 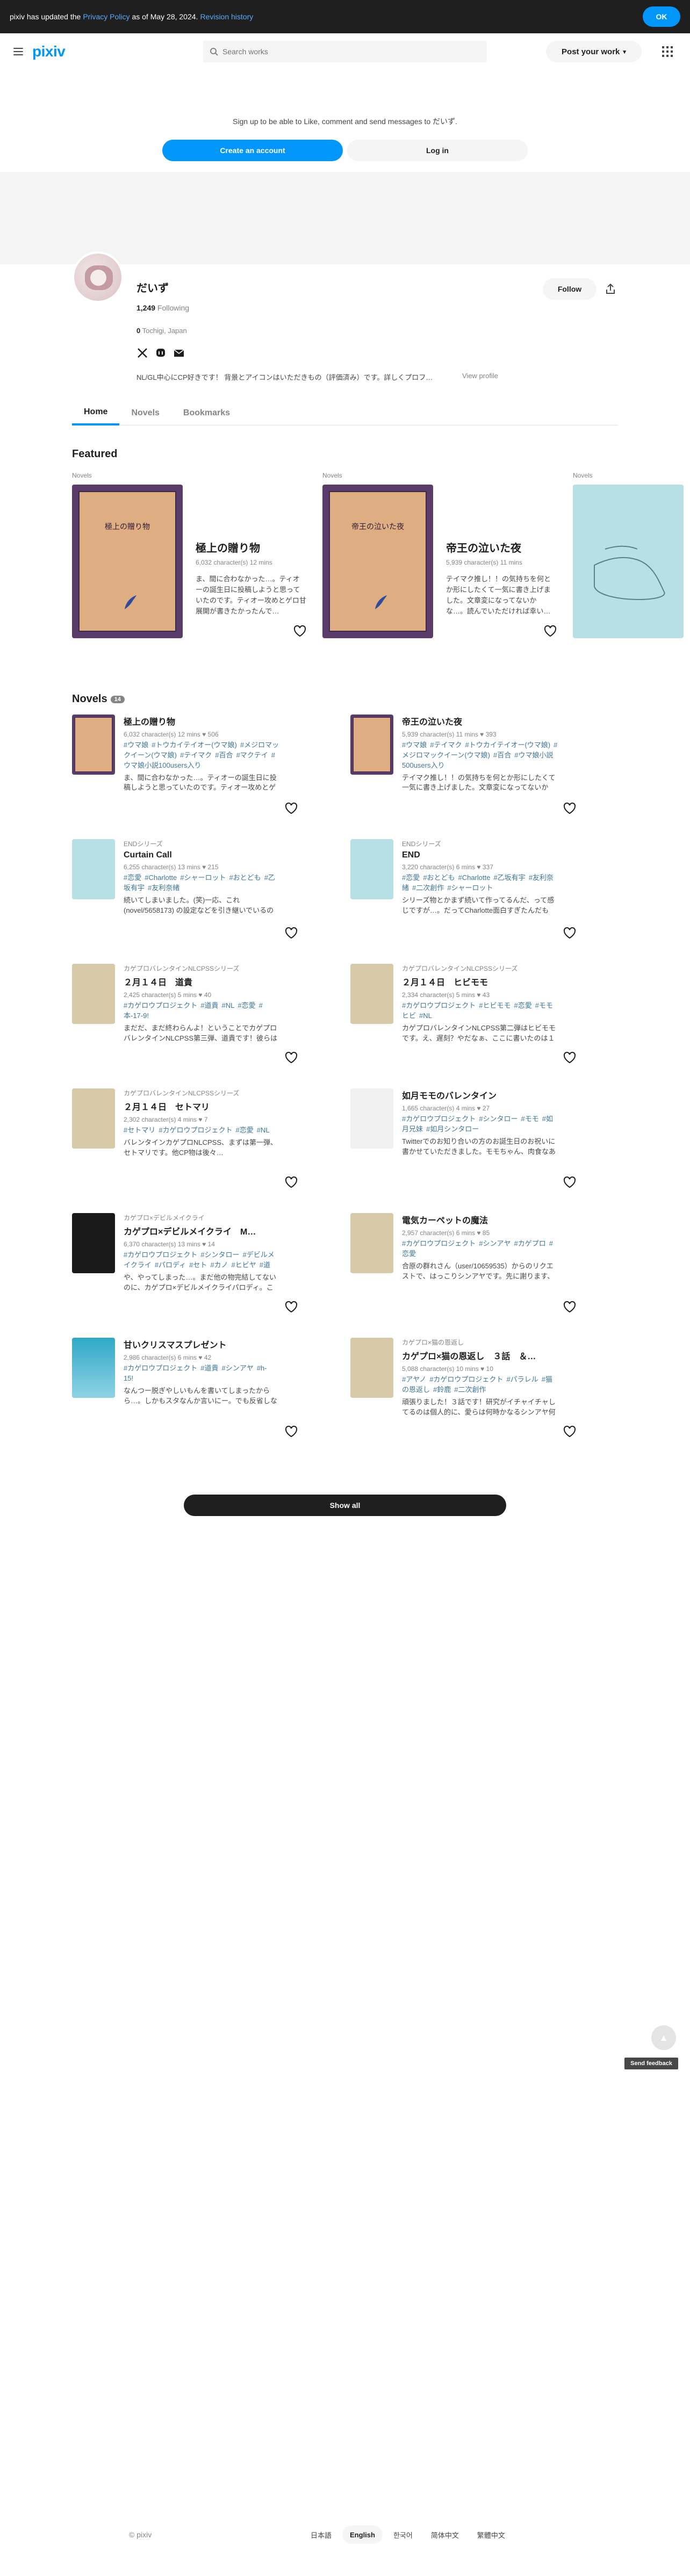 What do you see at coordinates (170, 1265) in the screenshot?
I see `tag-link: #パロディ` at bounding box center [170, 1265].